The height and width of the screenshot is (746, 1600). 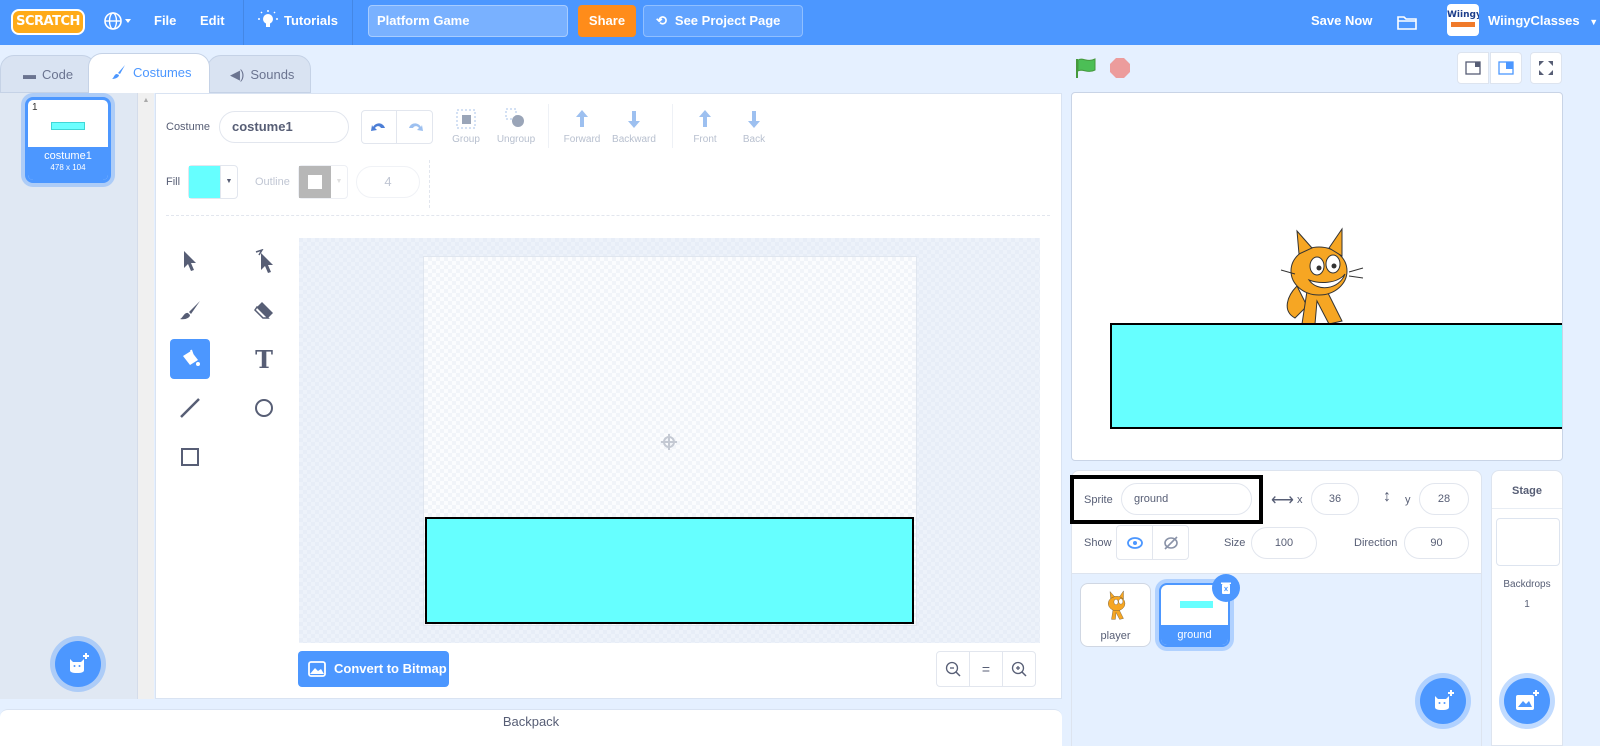 What do you see at coordinates (243, 22) in the screenshot?
I see `menu-divider` at bounding box center [243, 22].